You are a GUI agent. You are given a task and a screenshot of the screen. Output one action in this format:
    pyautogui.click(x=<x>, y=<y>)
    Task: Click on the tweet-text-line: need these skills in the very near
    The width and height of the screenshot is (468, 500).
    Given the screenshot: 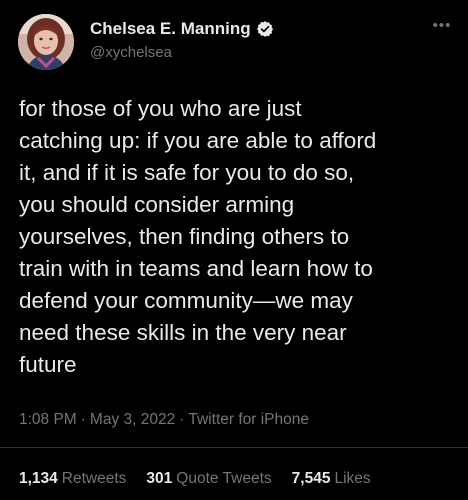 What is the action you would take?
    pyautogui.click(x=183, y=332)
    